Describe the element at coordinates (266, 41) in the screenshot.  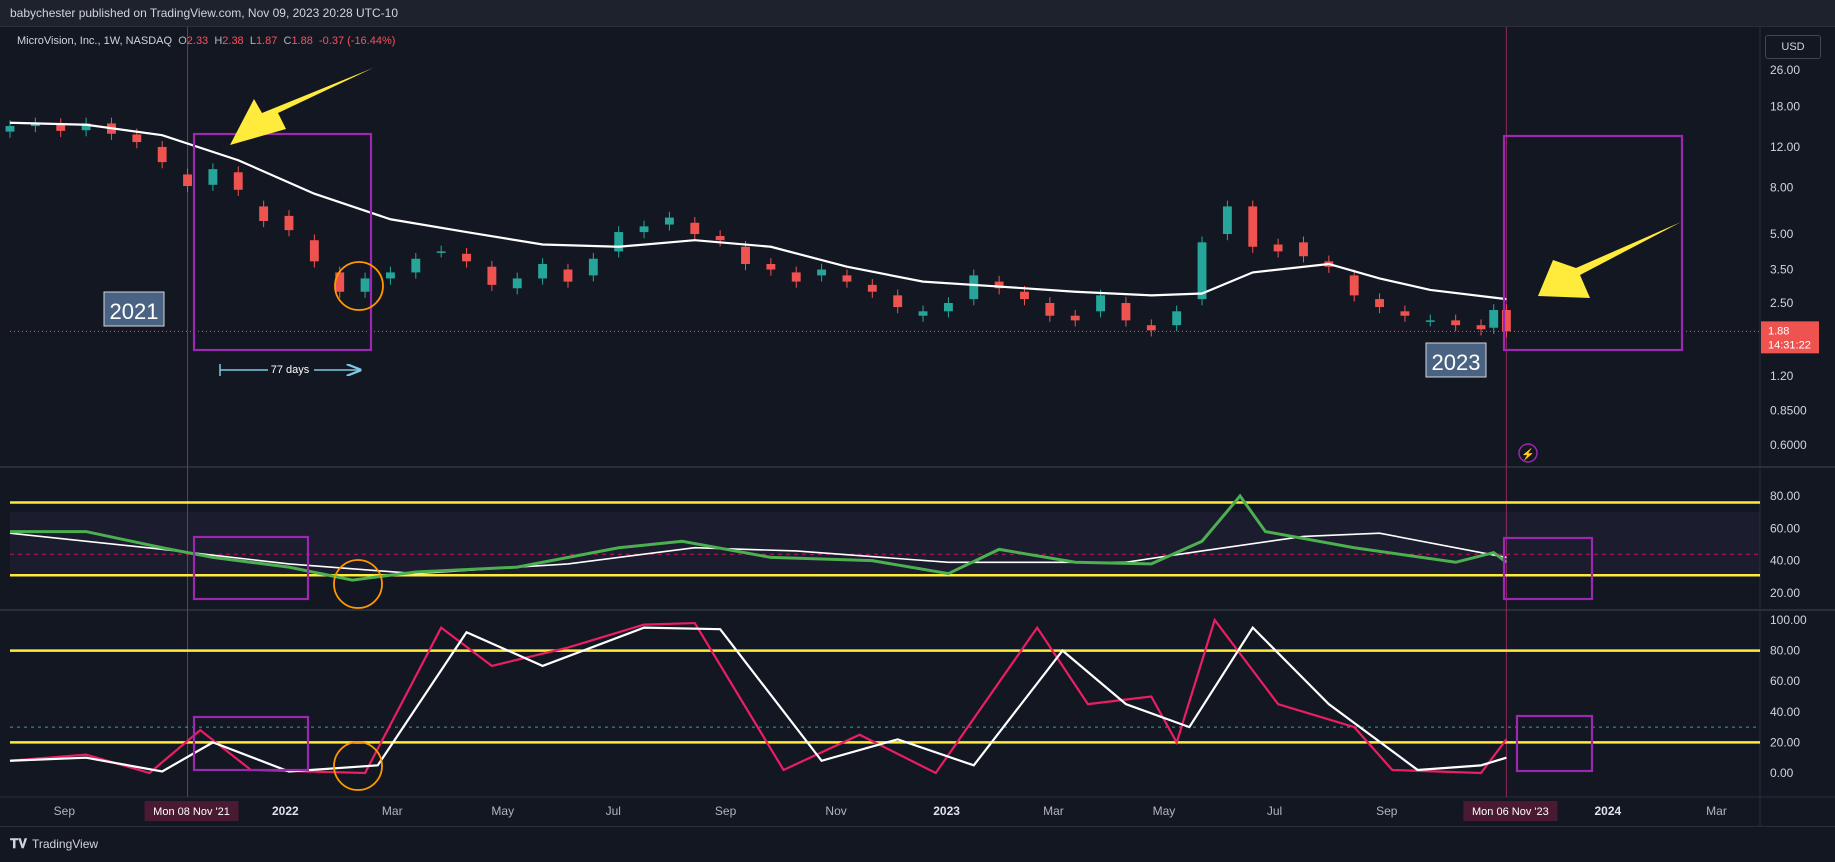
I see `low-value: 1.87` at that location.